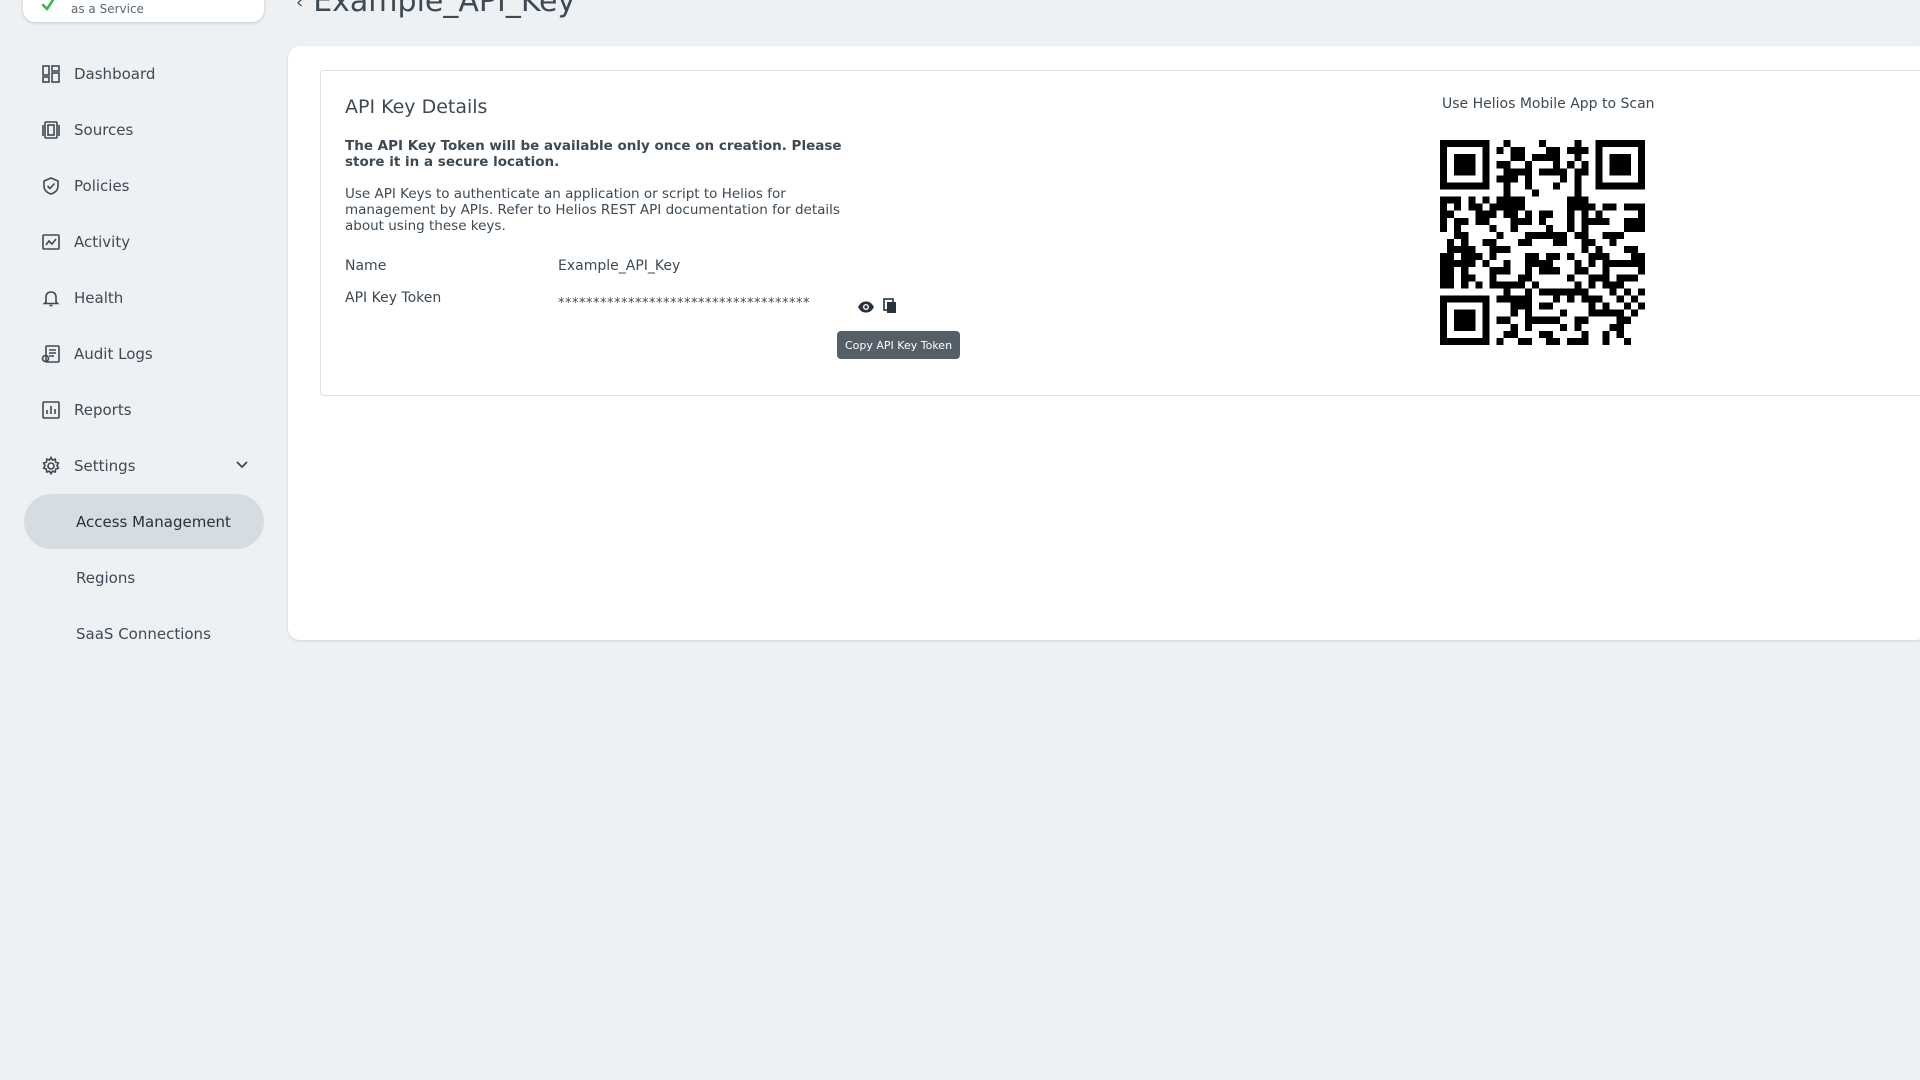  What do you see at coordinates (144, 298) in the screenshot?
I see `sidebar-item-health: Health` at bounding box center [144, 298].